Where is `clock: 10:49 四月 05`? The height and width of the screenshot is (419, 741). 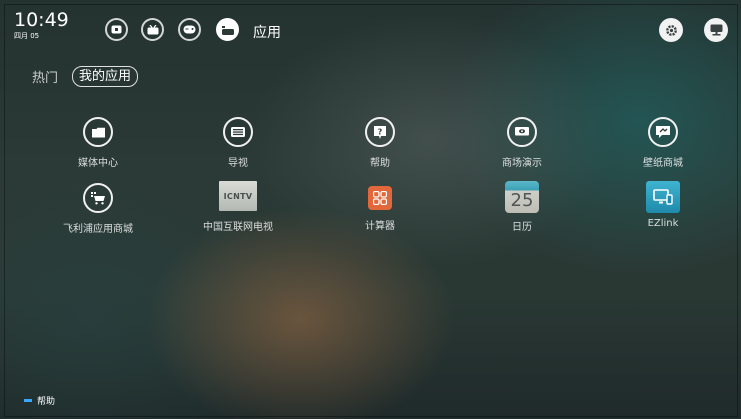
clock: 10:49 四月 05 is located at coordinates (41, 25).